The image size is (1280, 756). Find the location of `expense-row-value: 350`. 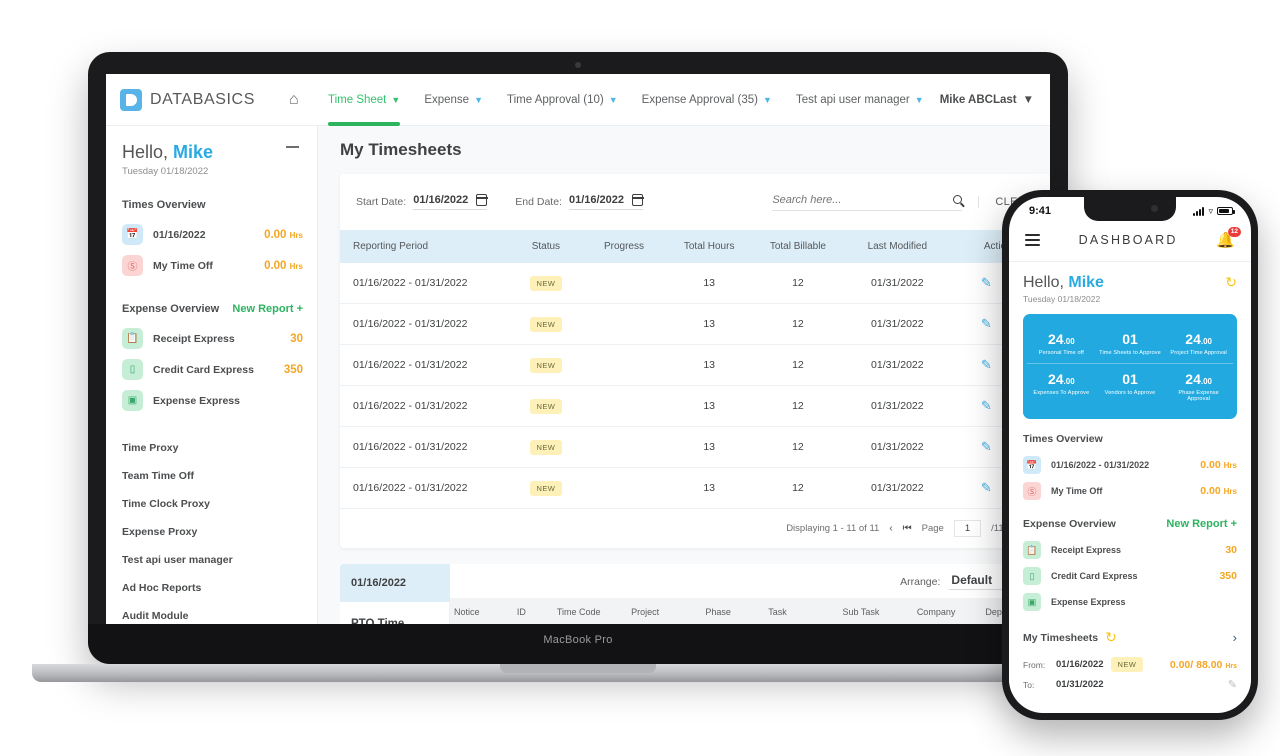

expense-row-value: 350 is located at coordinates (1228, 576).